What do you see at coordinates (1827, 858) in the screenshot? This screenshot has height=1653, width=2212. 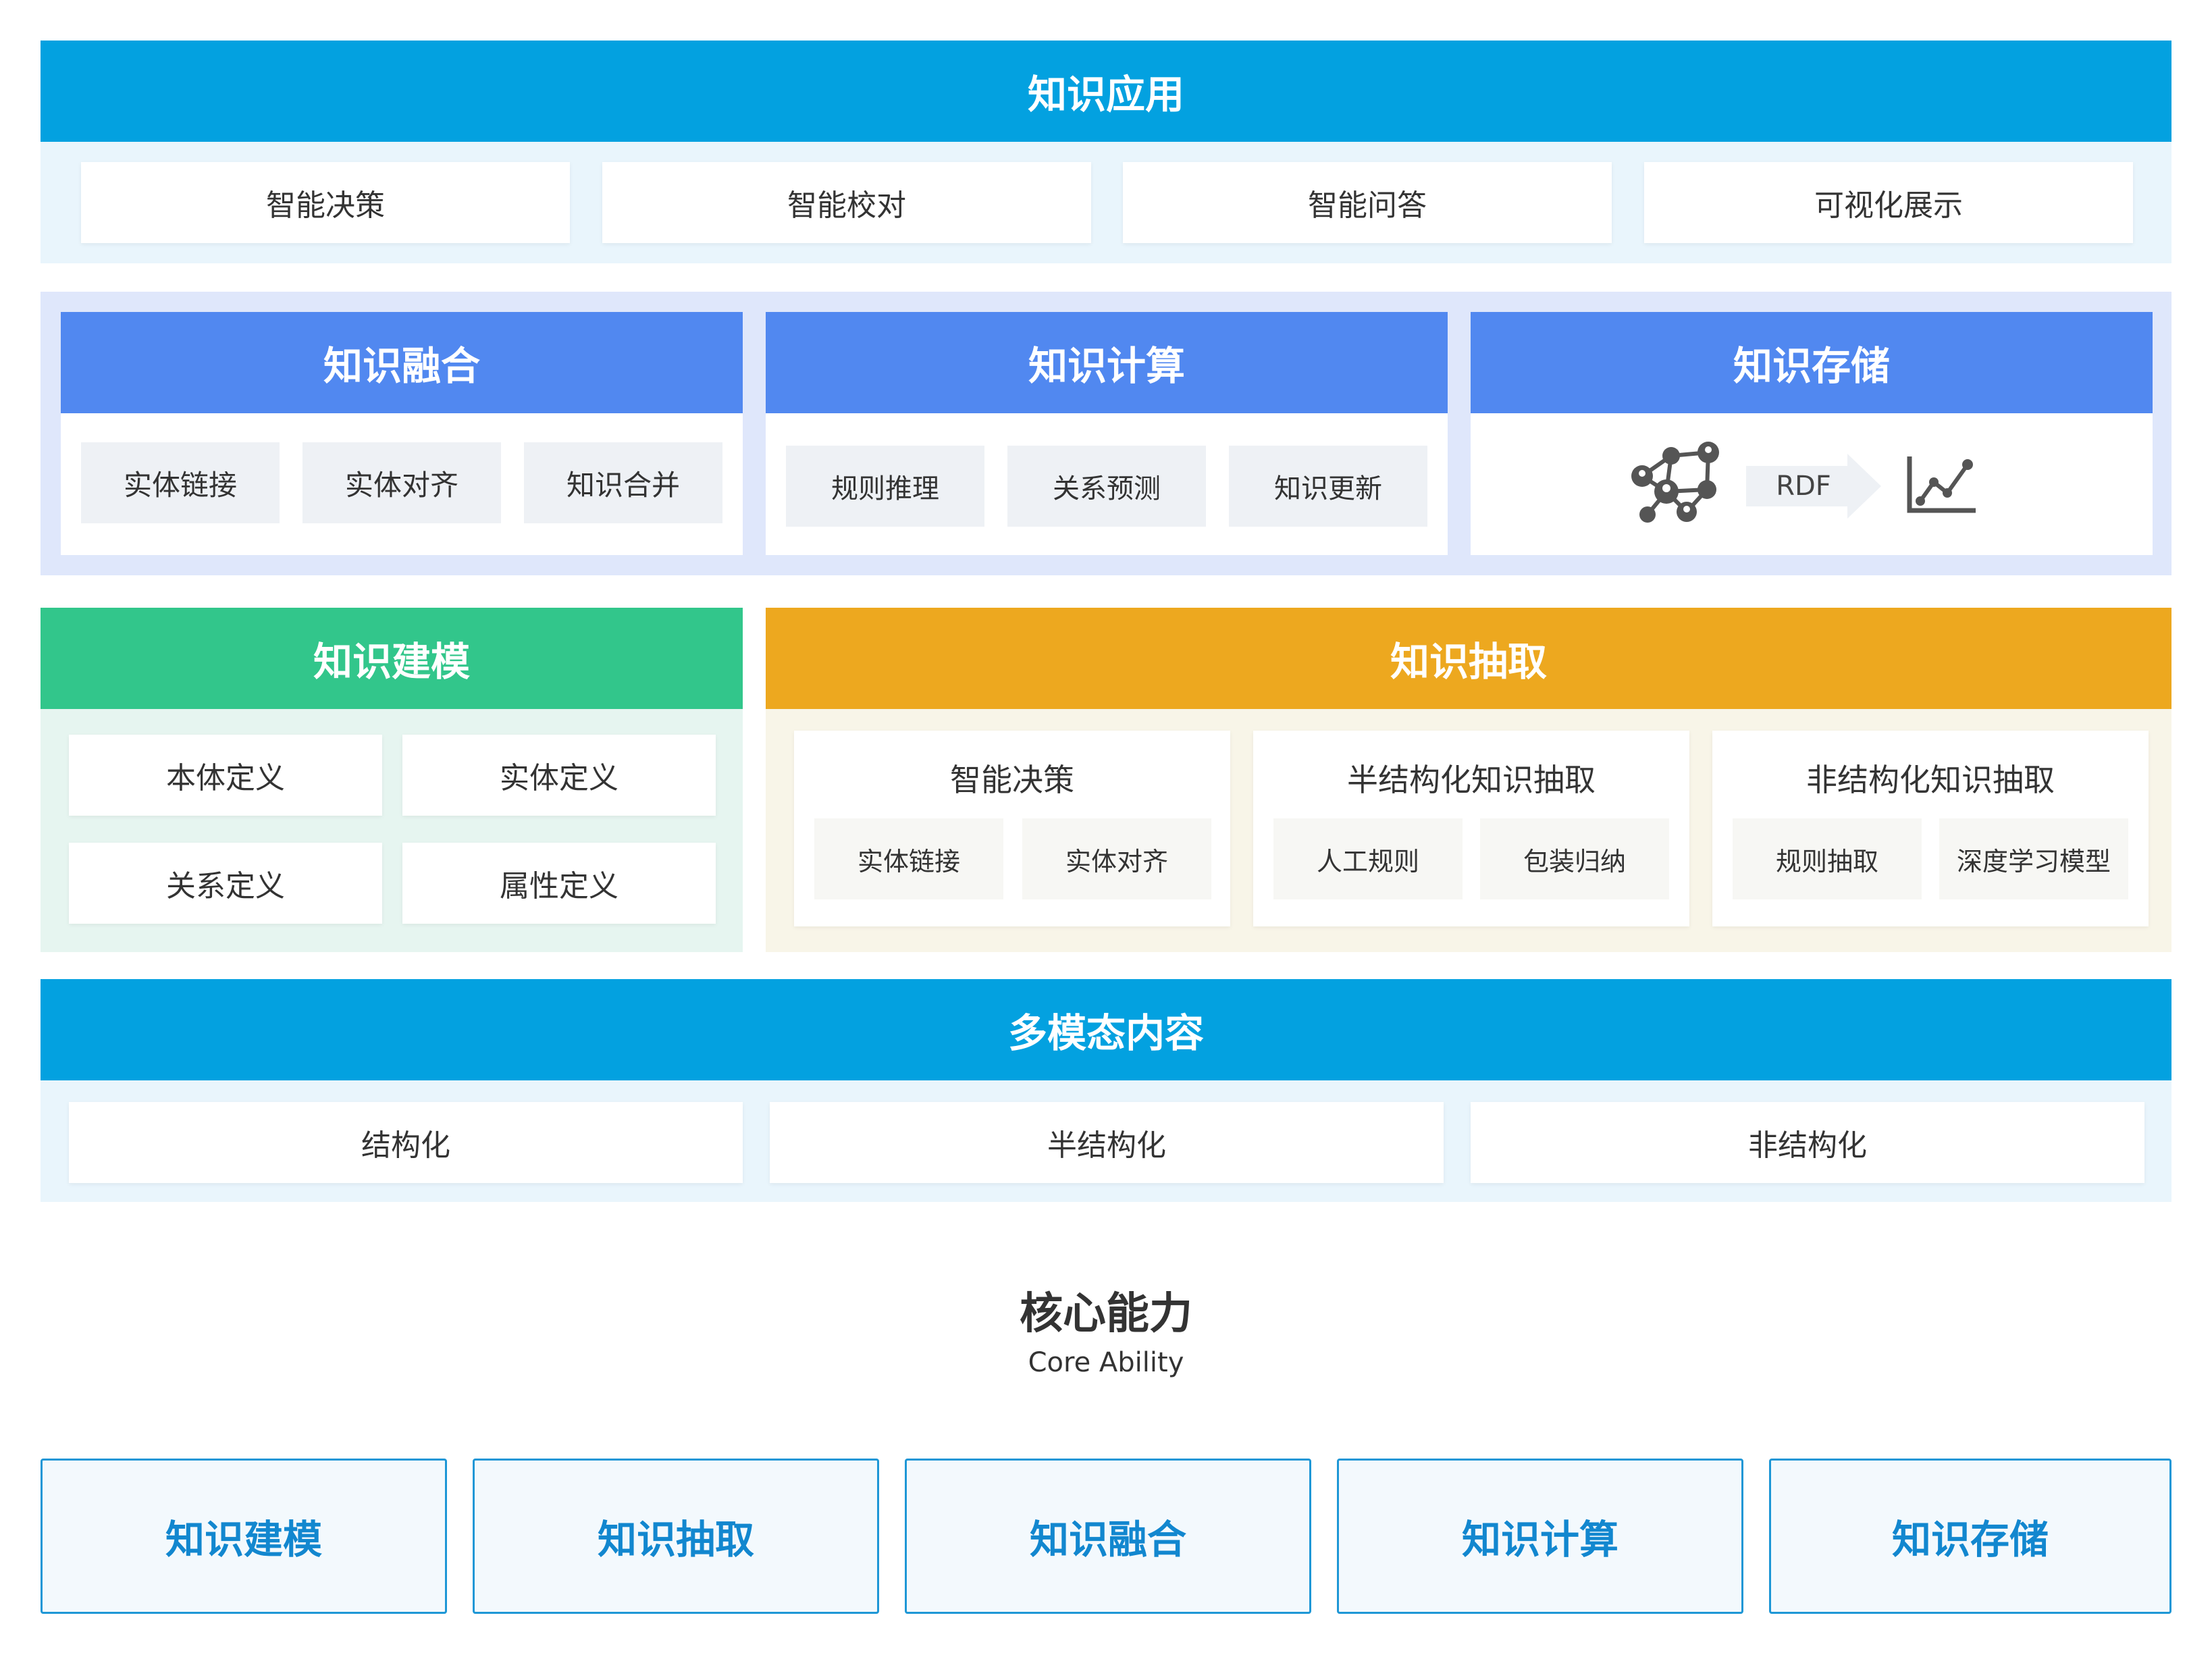 I see `extraction-item: 规则抽取` at bounding box center [1827, 858].